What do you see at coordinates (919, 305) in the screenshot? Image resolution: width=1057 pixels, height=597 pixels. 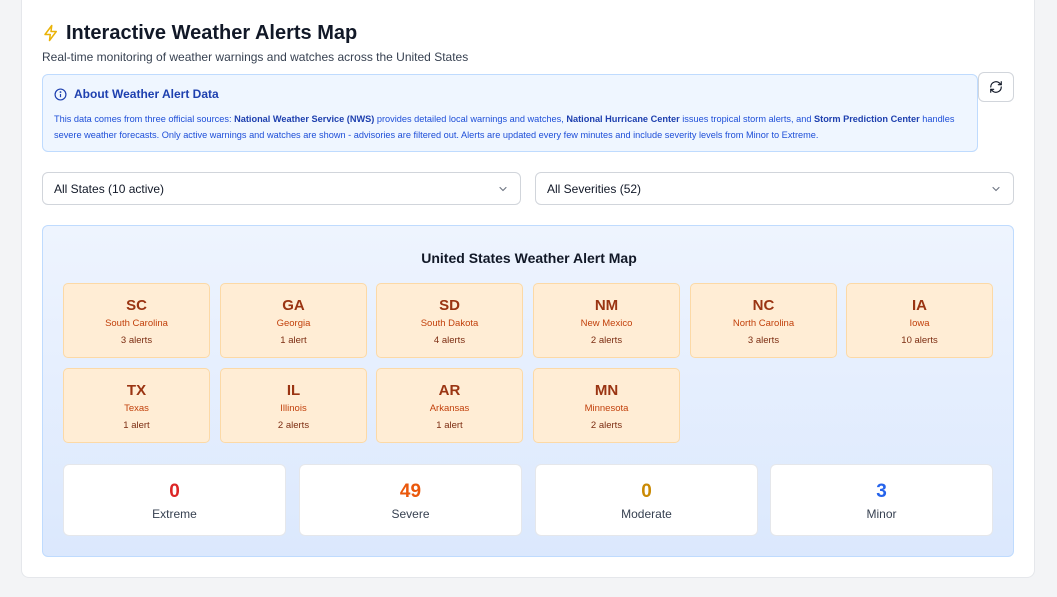 I see `state-abbr: IA` at bounding box center [919, 305].